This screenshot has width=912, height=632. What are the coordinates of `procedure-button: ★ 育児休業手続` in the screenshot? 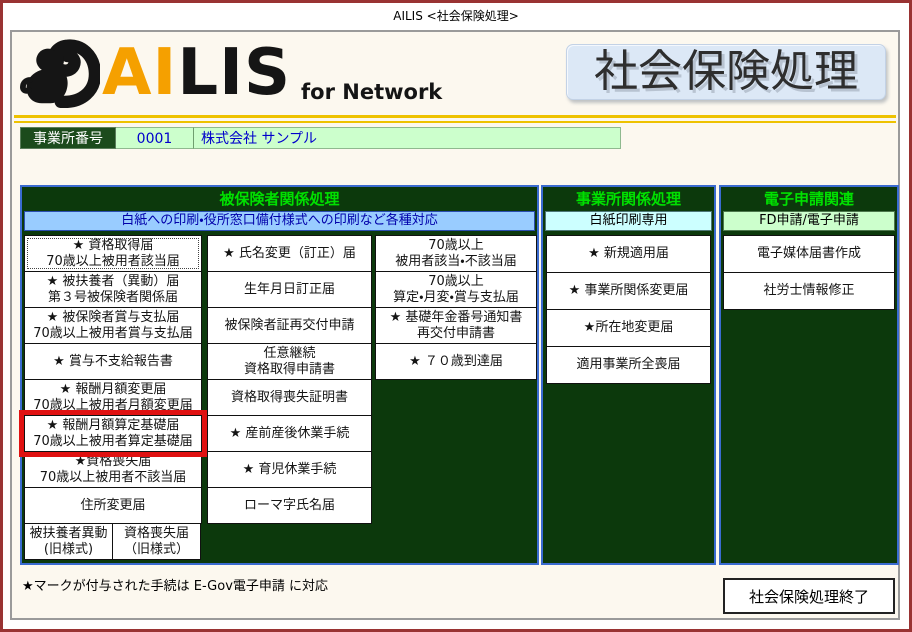 It's located at (289, 469).